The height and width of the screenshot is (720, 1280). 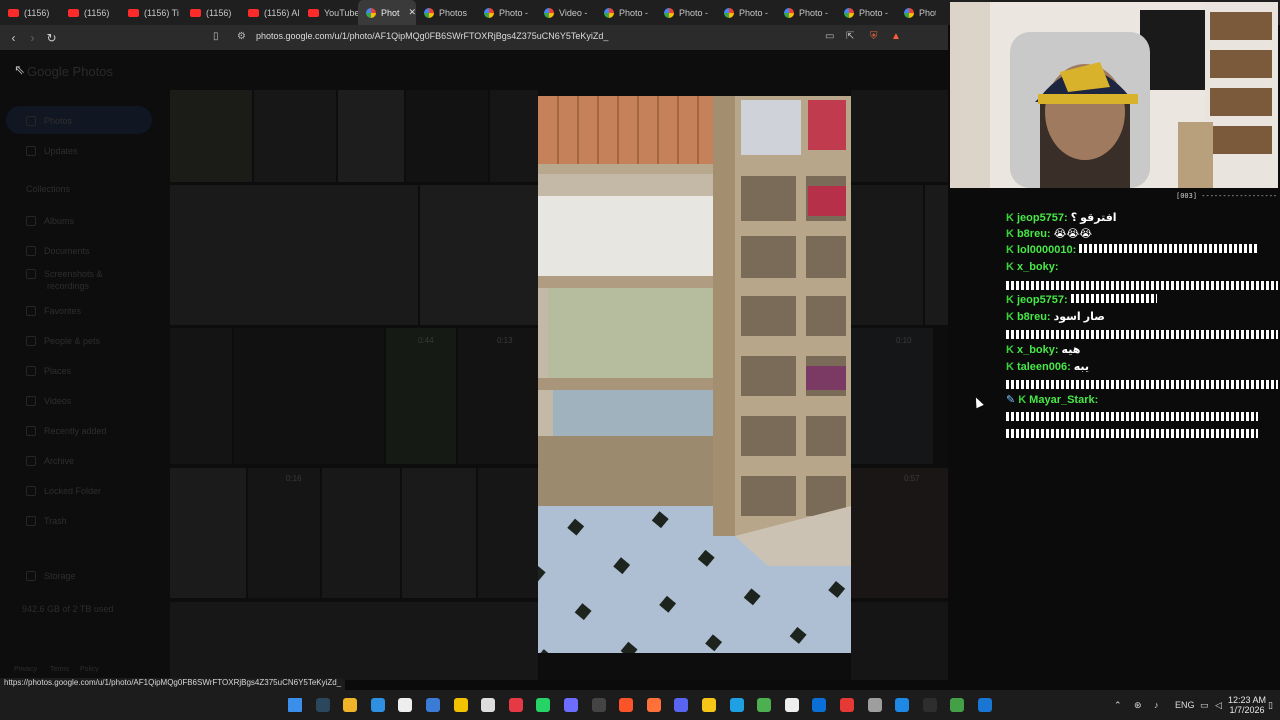 I want to click on network-icon: ▭, so click(x=1204, y=705).